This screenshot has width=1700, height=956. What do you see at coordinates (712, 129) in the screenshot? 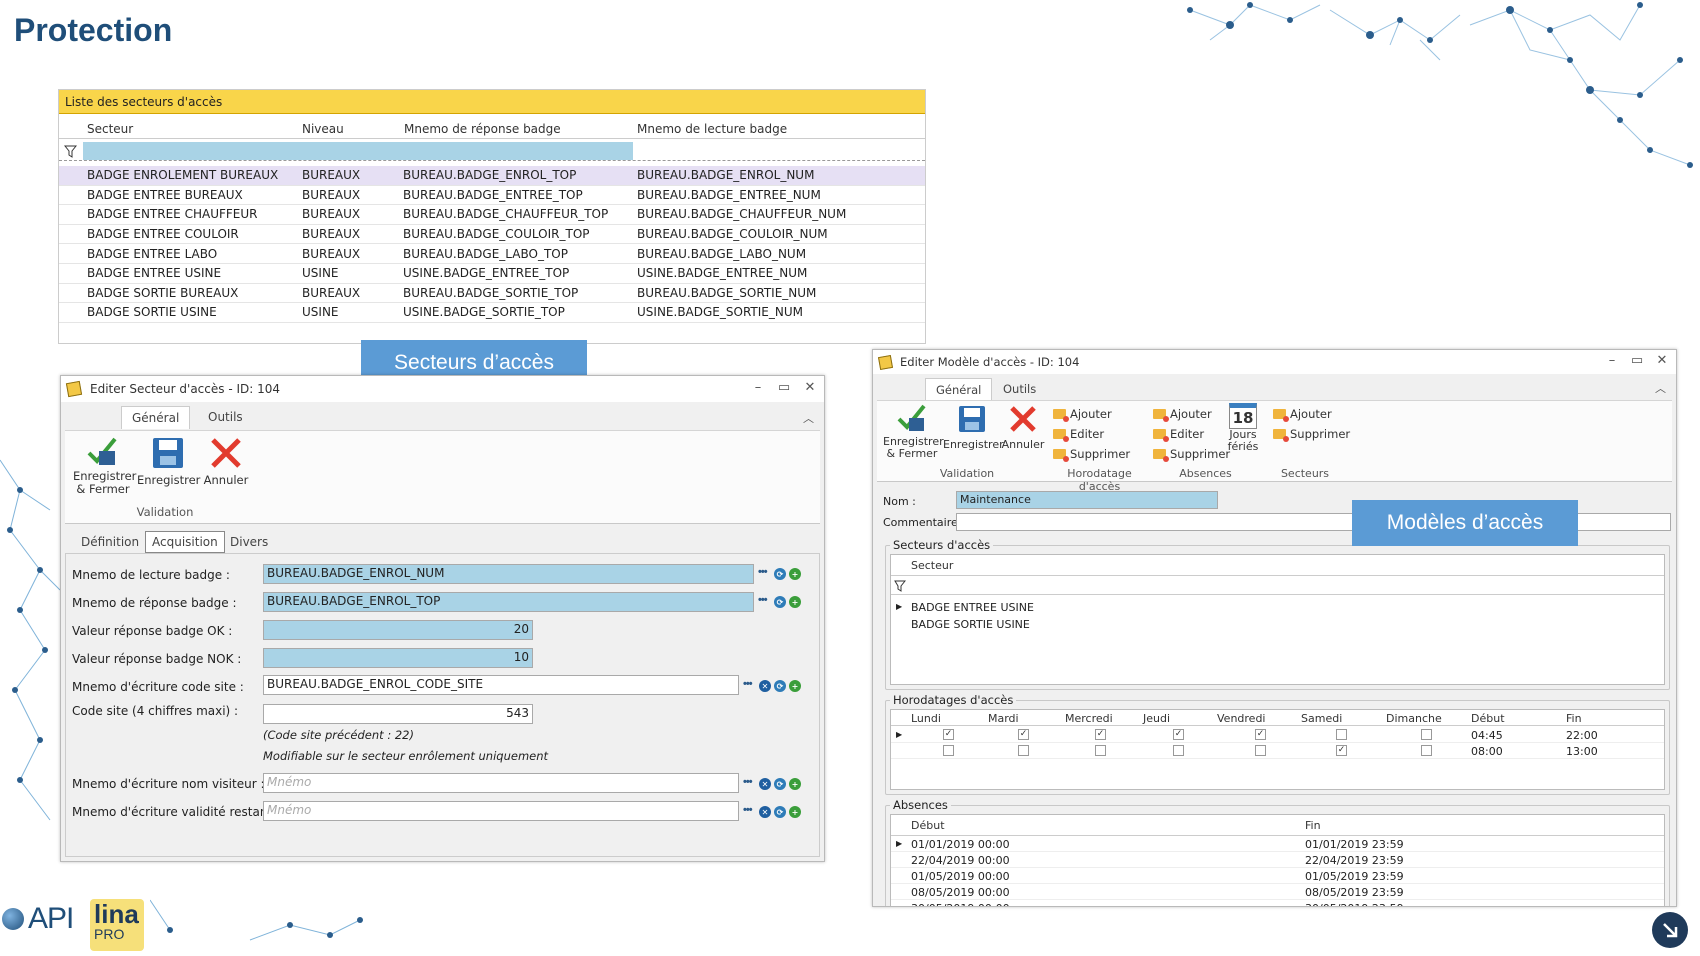
I see `col-mnemo-lecture: Mnemo de lecture badge` at bounding box center [712, 129].